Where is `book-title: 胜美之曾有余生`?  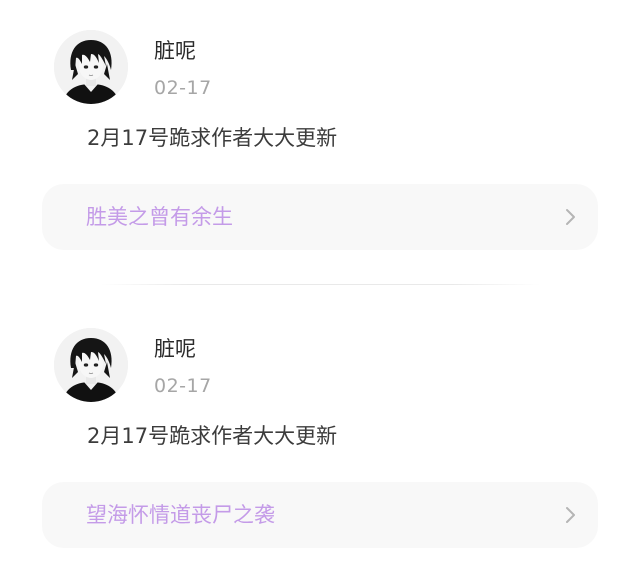 book-title: 胜美之曾有余生 is located at coordinates (159, 217).